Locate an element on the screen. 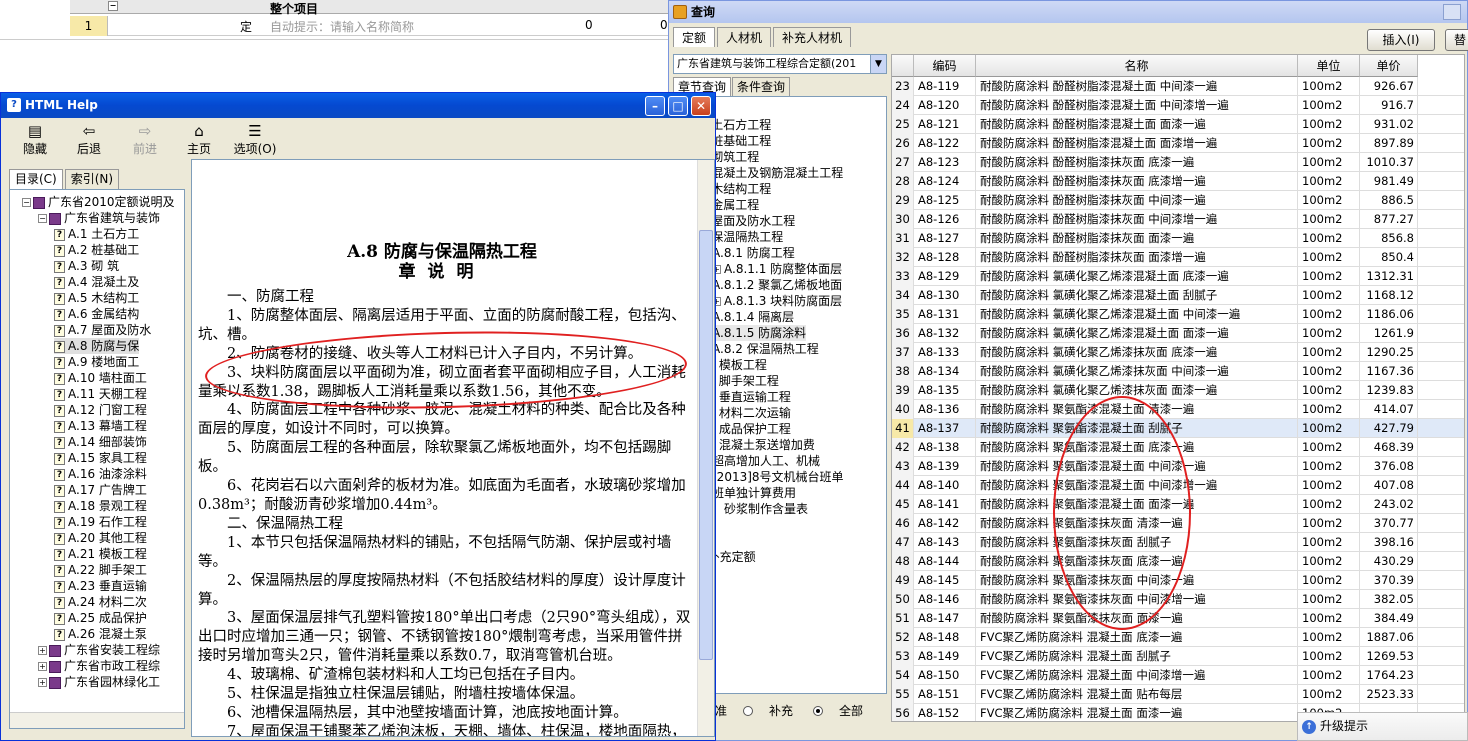 This screenshot has width=1468, height=741. tree-item: +A.8.2 保温隔热工程 is located at coordinates (759, 349).